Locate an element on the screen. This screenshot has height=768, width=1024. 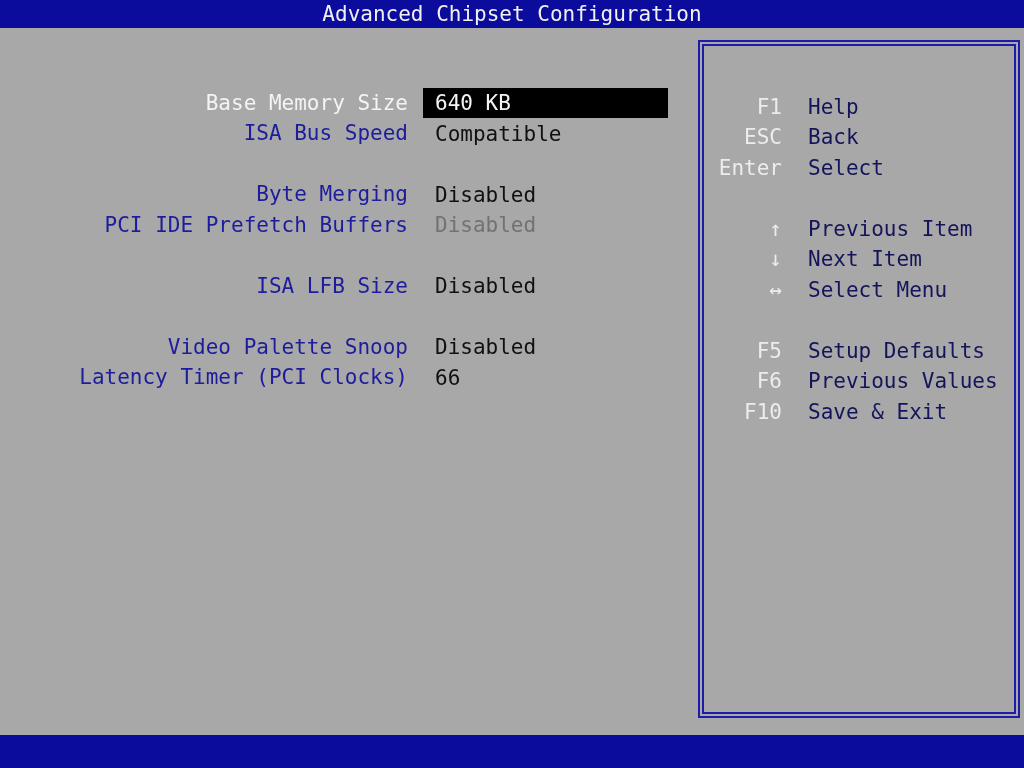
key-action: Back is located at coordinates (833, 137).